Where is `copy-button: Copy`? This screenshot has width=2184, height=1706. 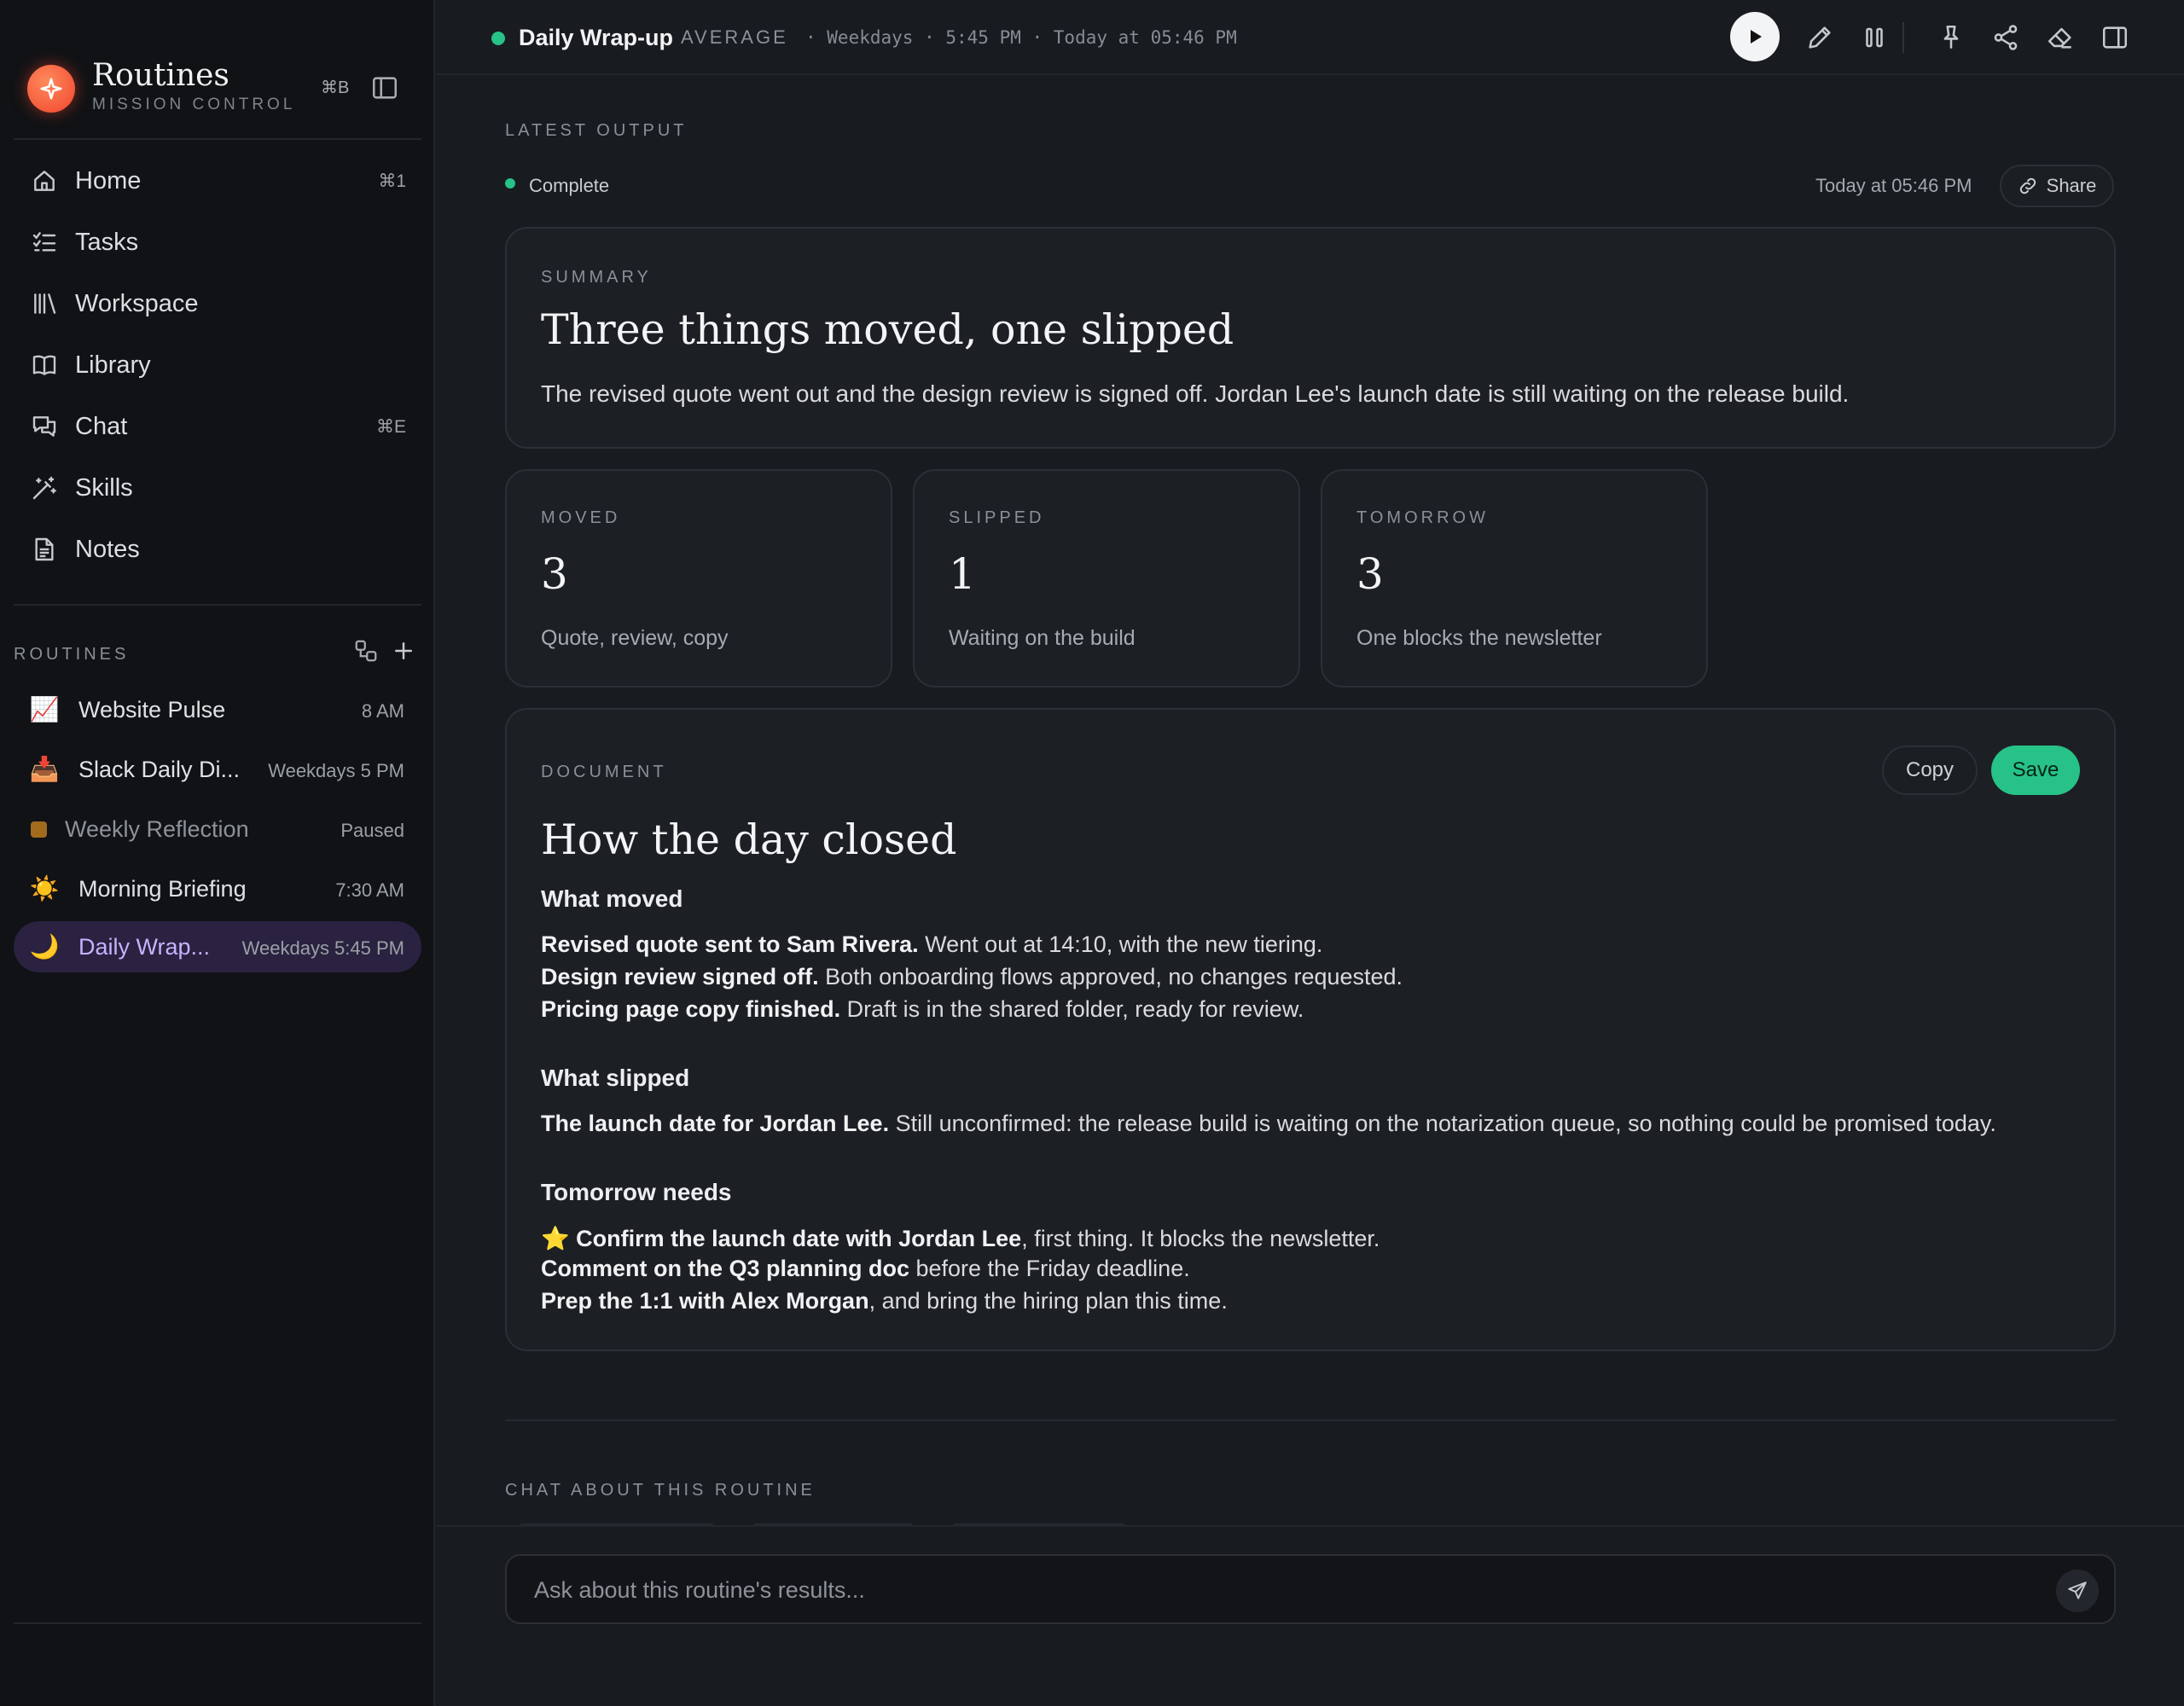
copy-button: Copy is located at coordinates (1930, 771).